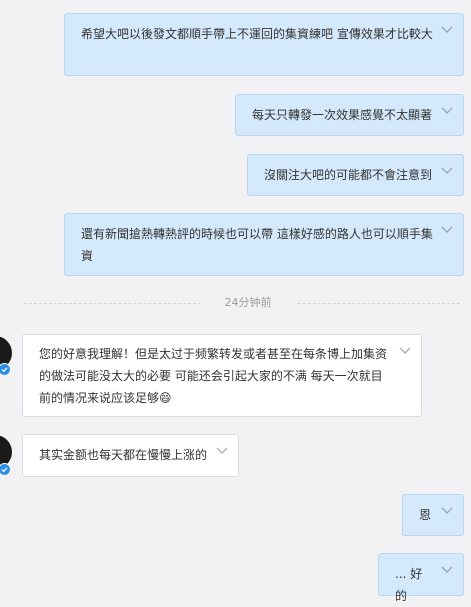  I want to click on message-bubble-incoming: 其实金额也每天都在慢慢上涨的, so click(130, 455).